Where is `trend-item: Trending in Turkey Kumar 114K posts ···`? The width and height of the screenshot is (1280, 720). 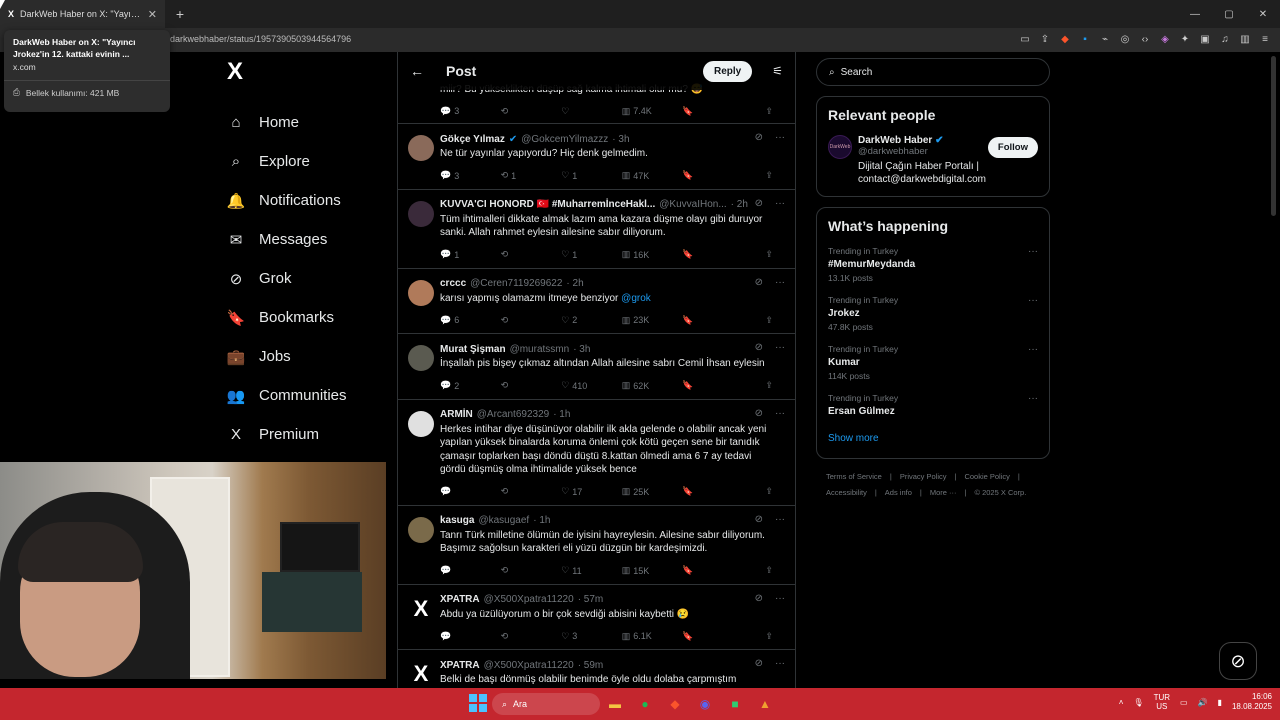 trend-item: Trending in Turkey Kumar 114K posts ··· is located at coordinates (933, 362).